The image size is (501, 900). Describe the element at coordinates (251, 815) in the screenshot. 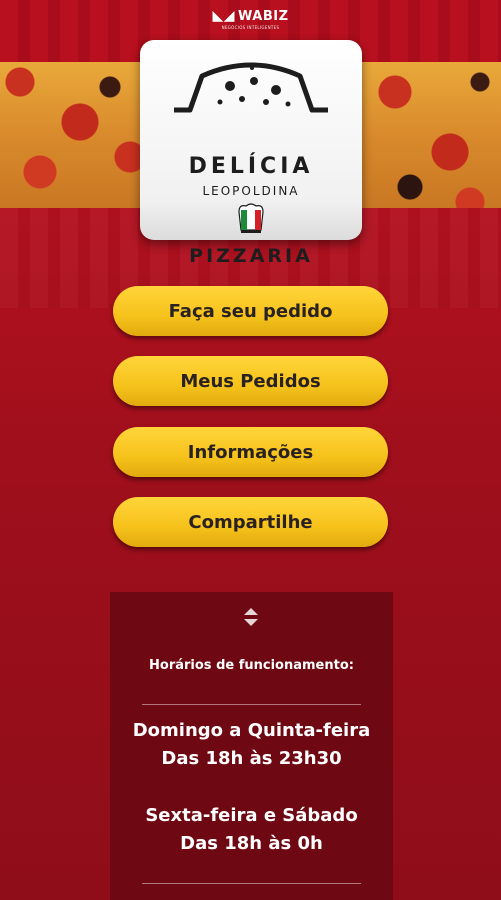

I see `schedule-days: Sexta-feira e Sábado` at that location.